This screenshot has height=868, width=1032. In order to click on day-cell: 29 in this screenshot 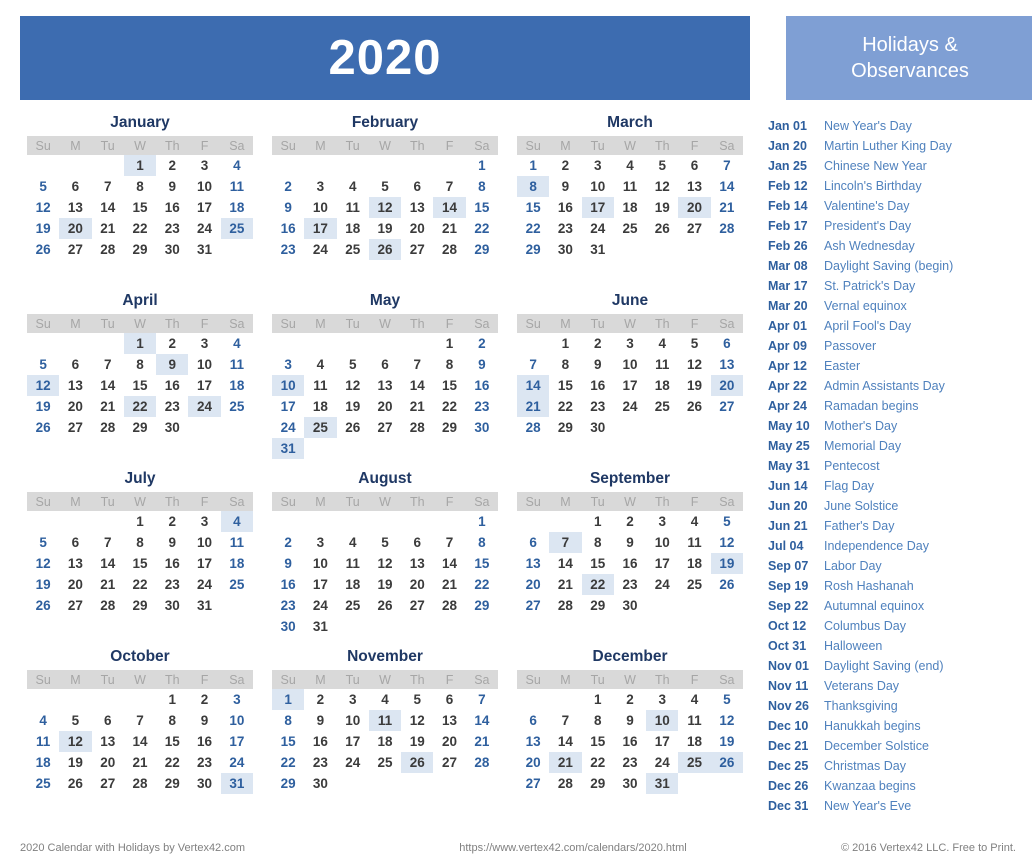, I will do `click(598, 605)`.